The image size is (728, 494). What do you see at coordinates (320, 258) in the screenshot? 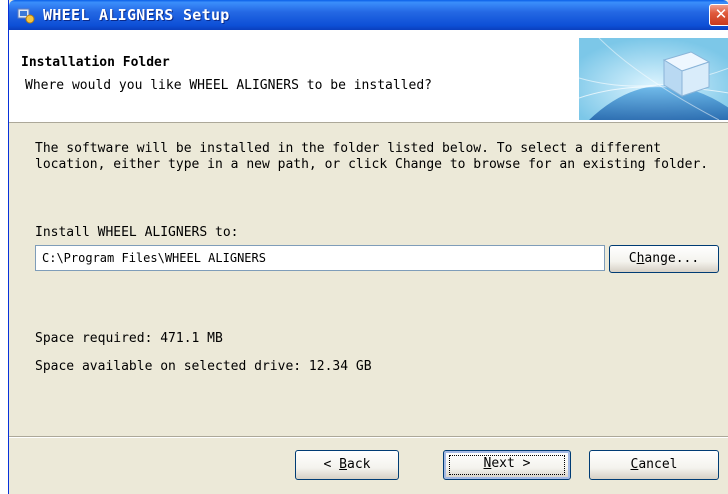
I see `install-path-input: C:\Program Files\WHEEL ALIGNERS` at bounding box center [320, 258].